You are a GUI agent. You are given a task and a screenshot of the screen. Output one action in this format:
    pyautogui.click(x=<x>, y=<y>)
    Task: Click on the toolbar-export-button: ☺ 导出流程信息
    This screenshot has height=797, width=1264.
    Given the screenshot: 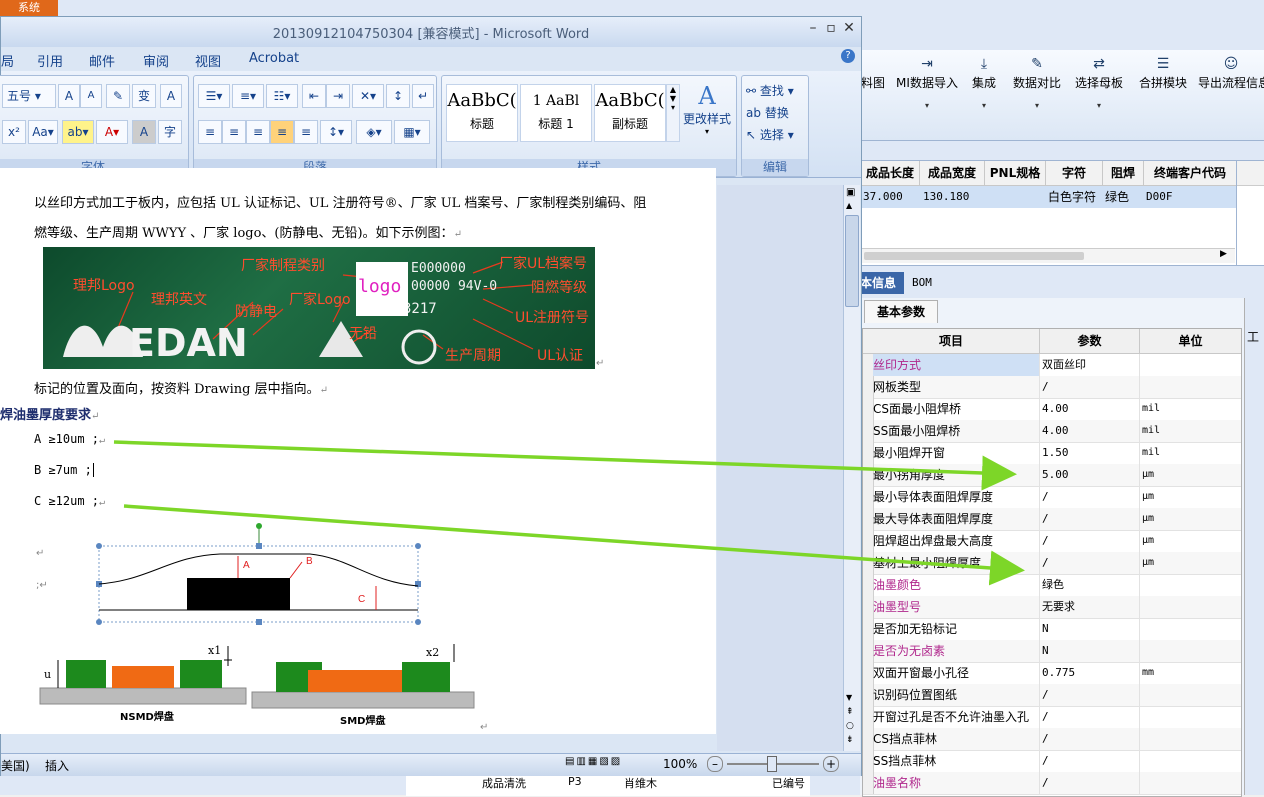 What is the action you would take?
    pyautogui.click(x=1231, y=73)
    